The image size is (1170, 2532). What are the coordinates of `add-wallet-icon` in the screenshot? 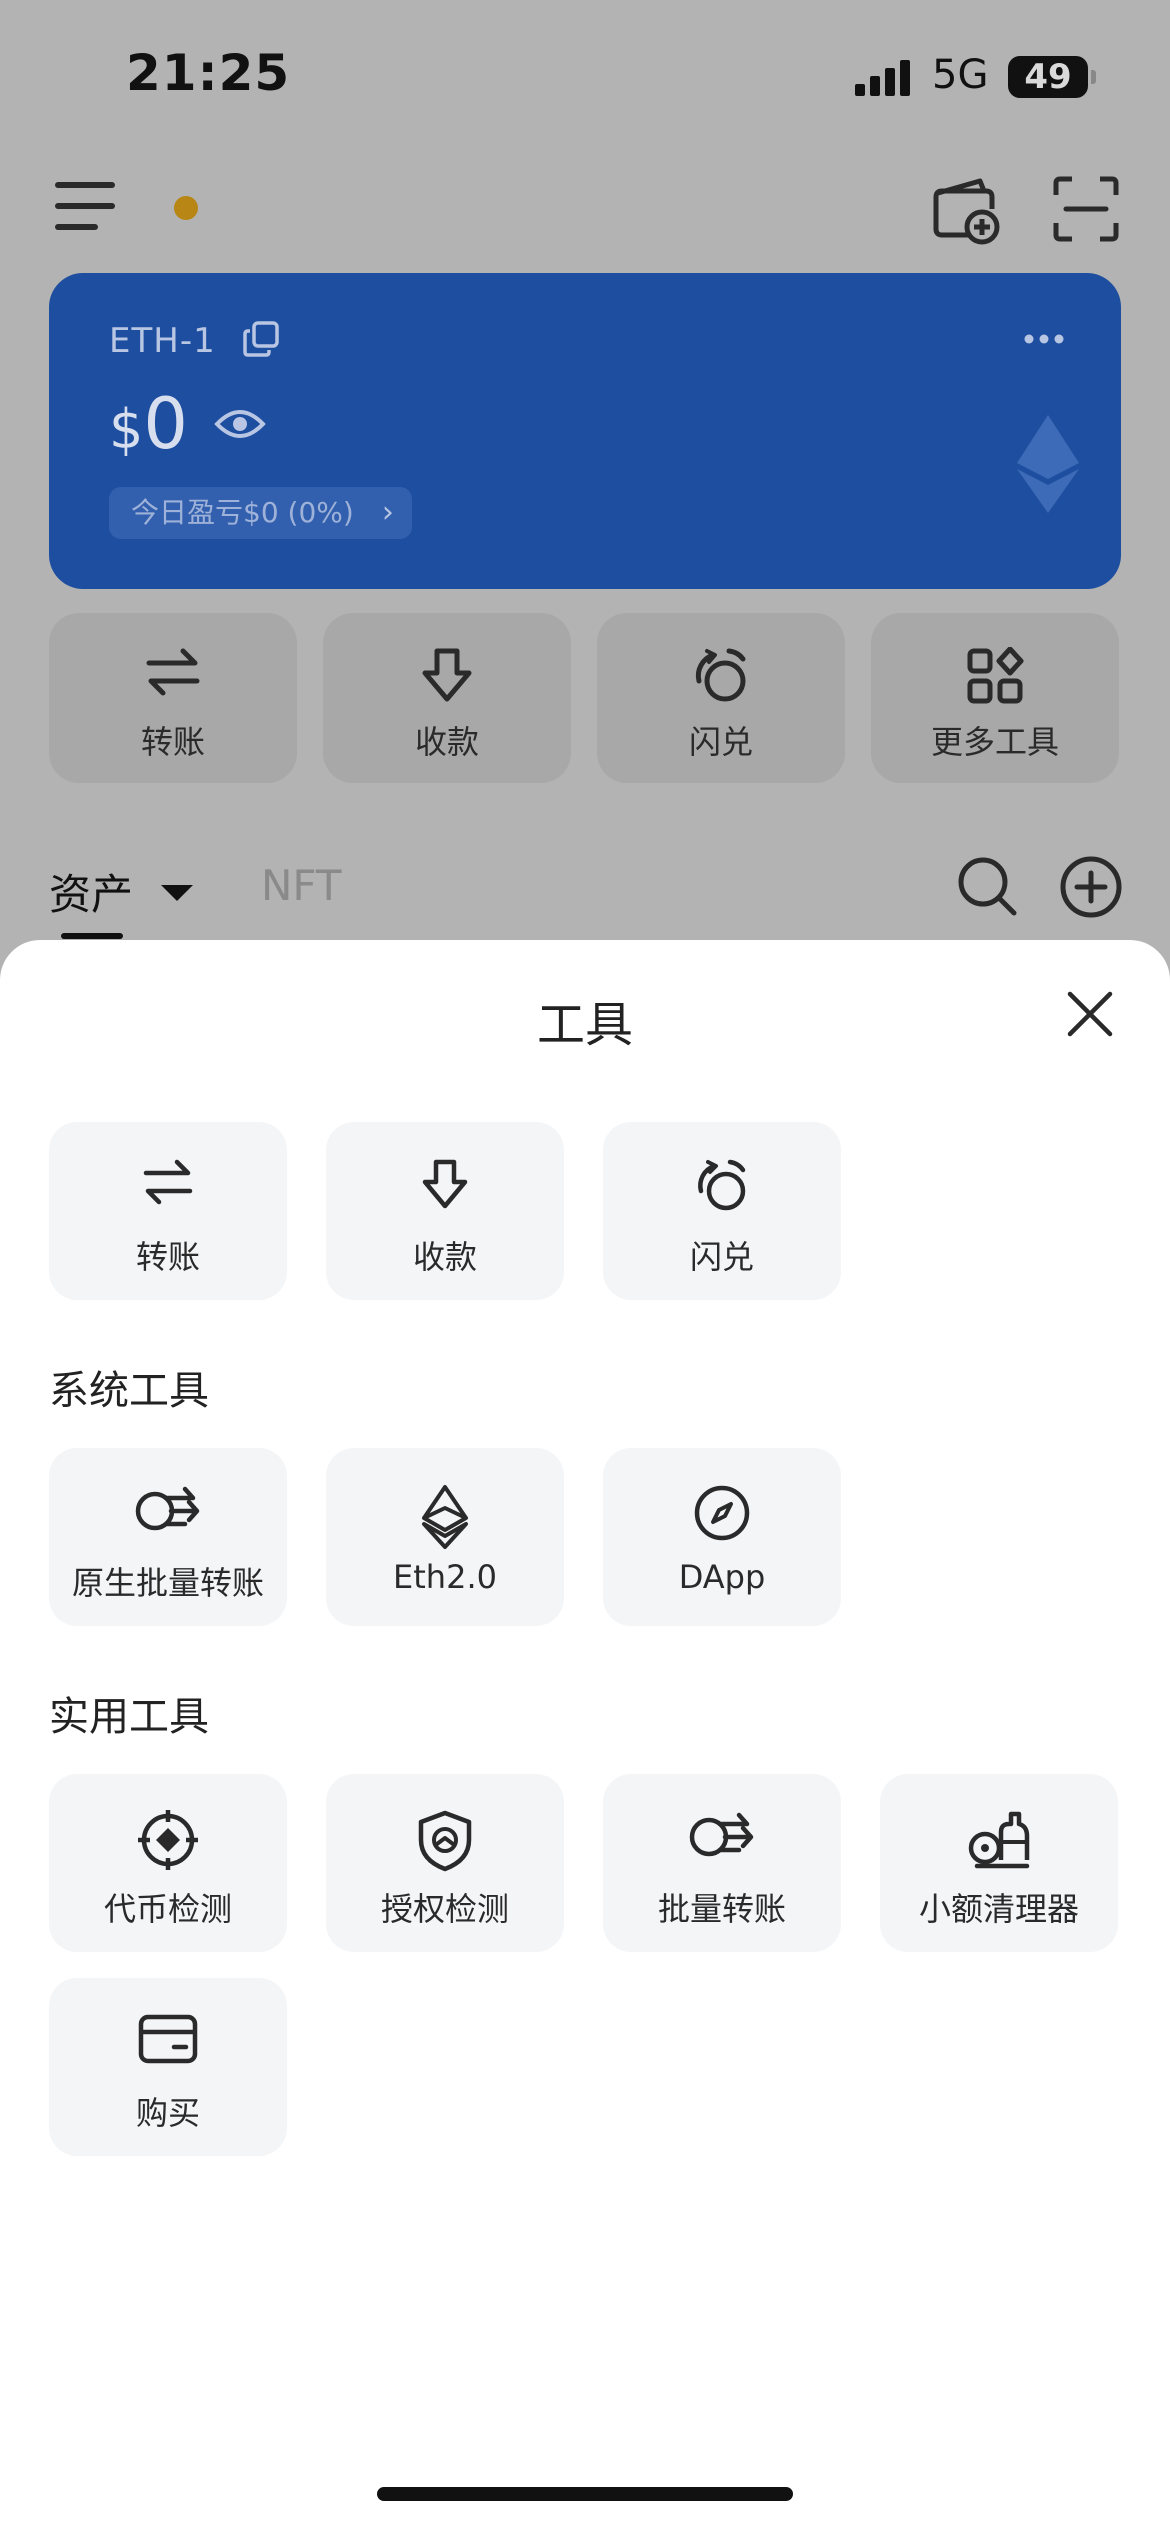 It's located at (966, 210).